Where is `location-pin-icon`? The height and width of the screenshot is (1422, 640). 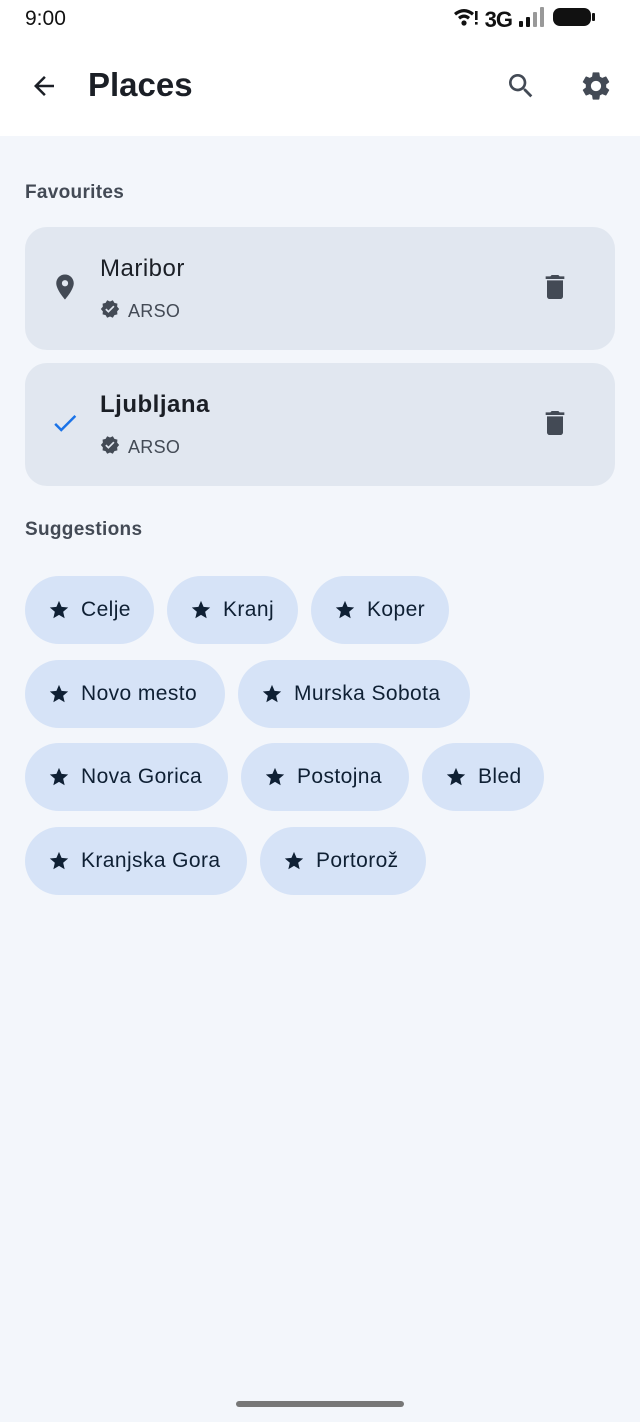 location-pin-icon is located at coordinates (65, 287).